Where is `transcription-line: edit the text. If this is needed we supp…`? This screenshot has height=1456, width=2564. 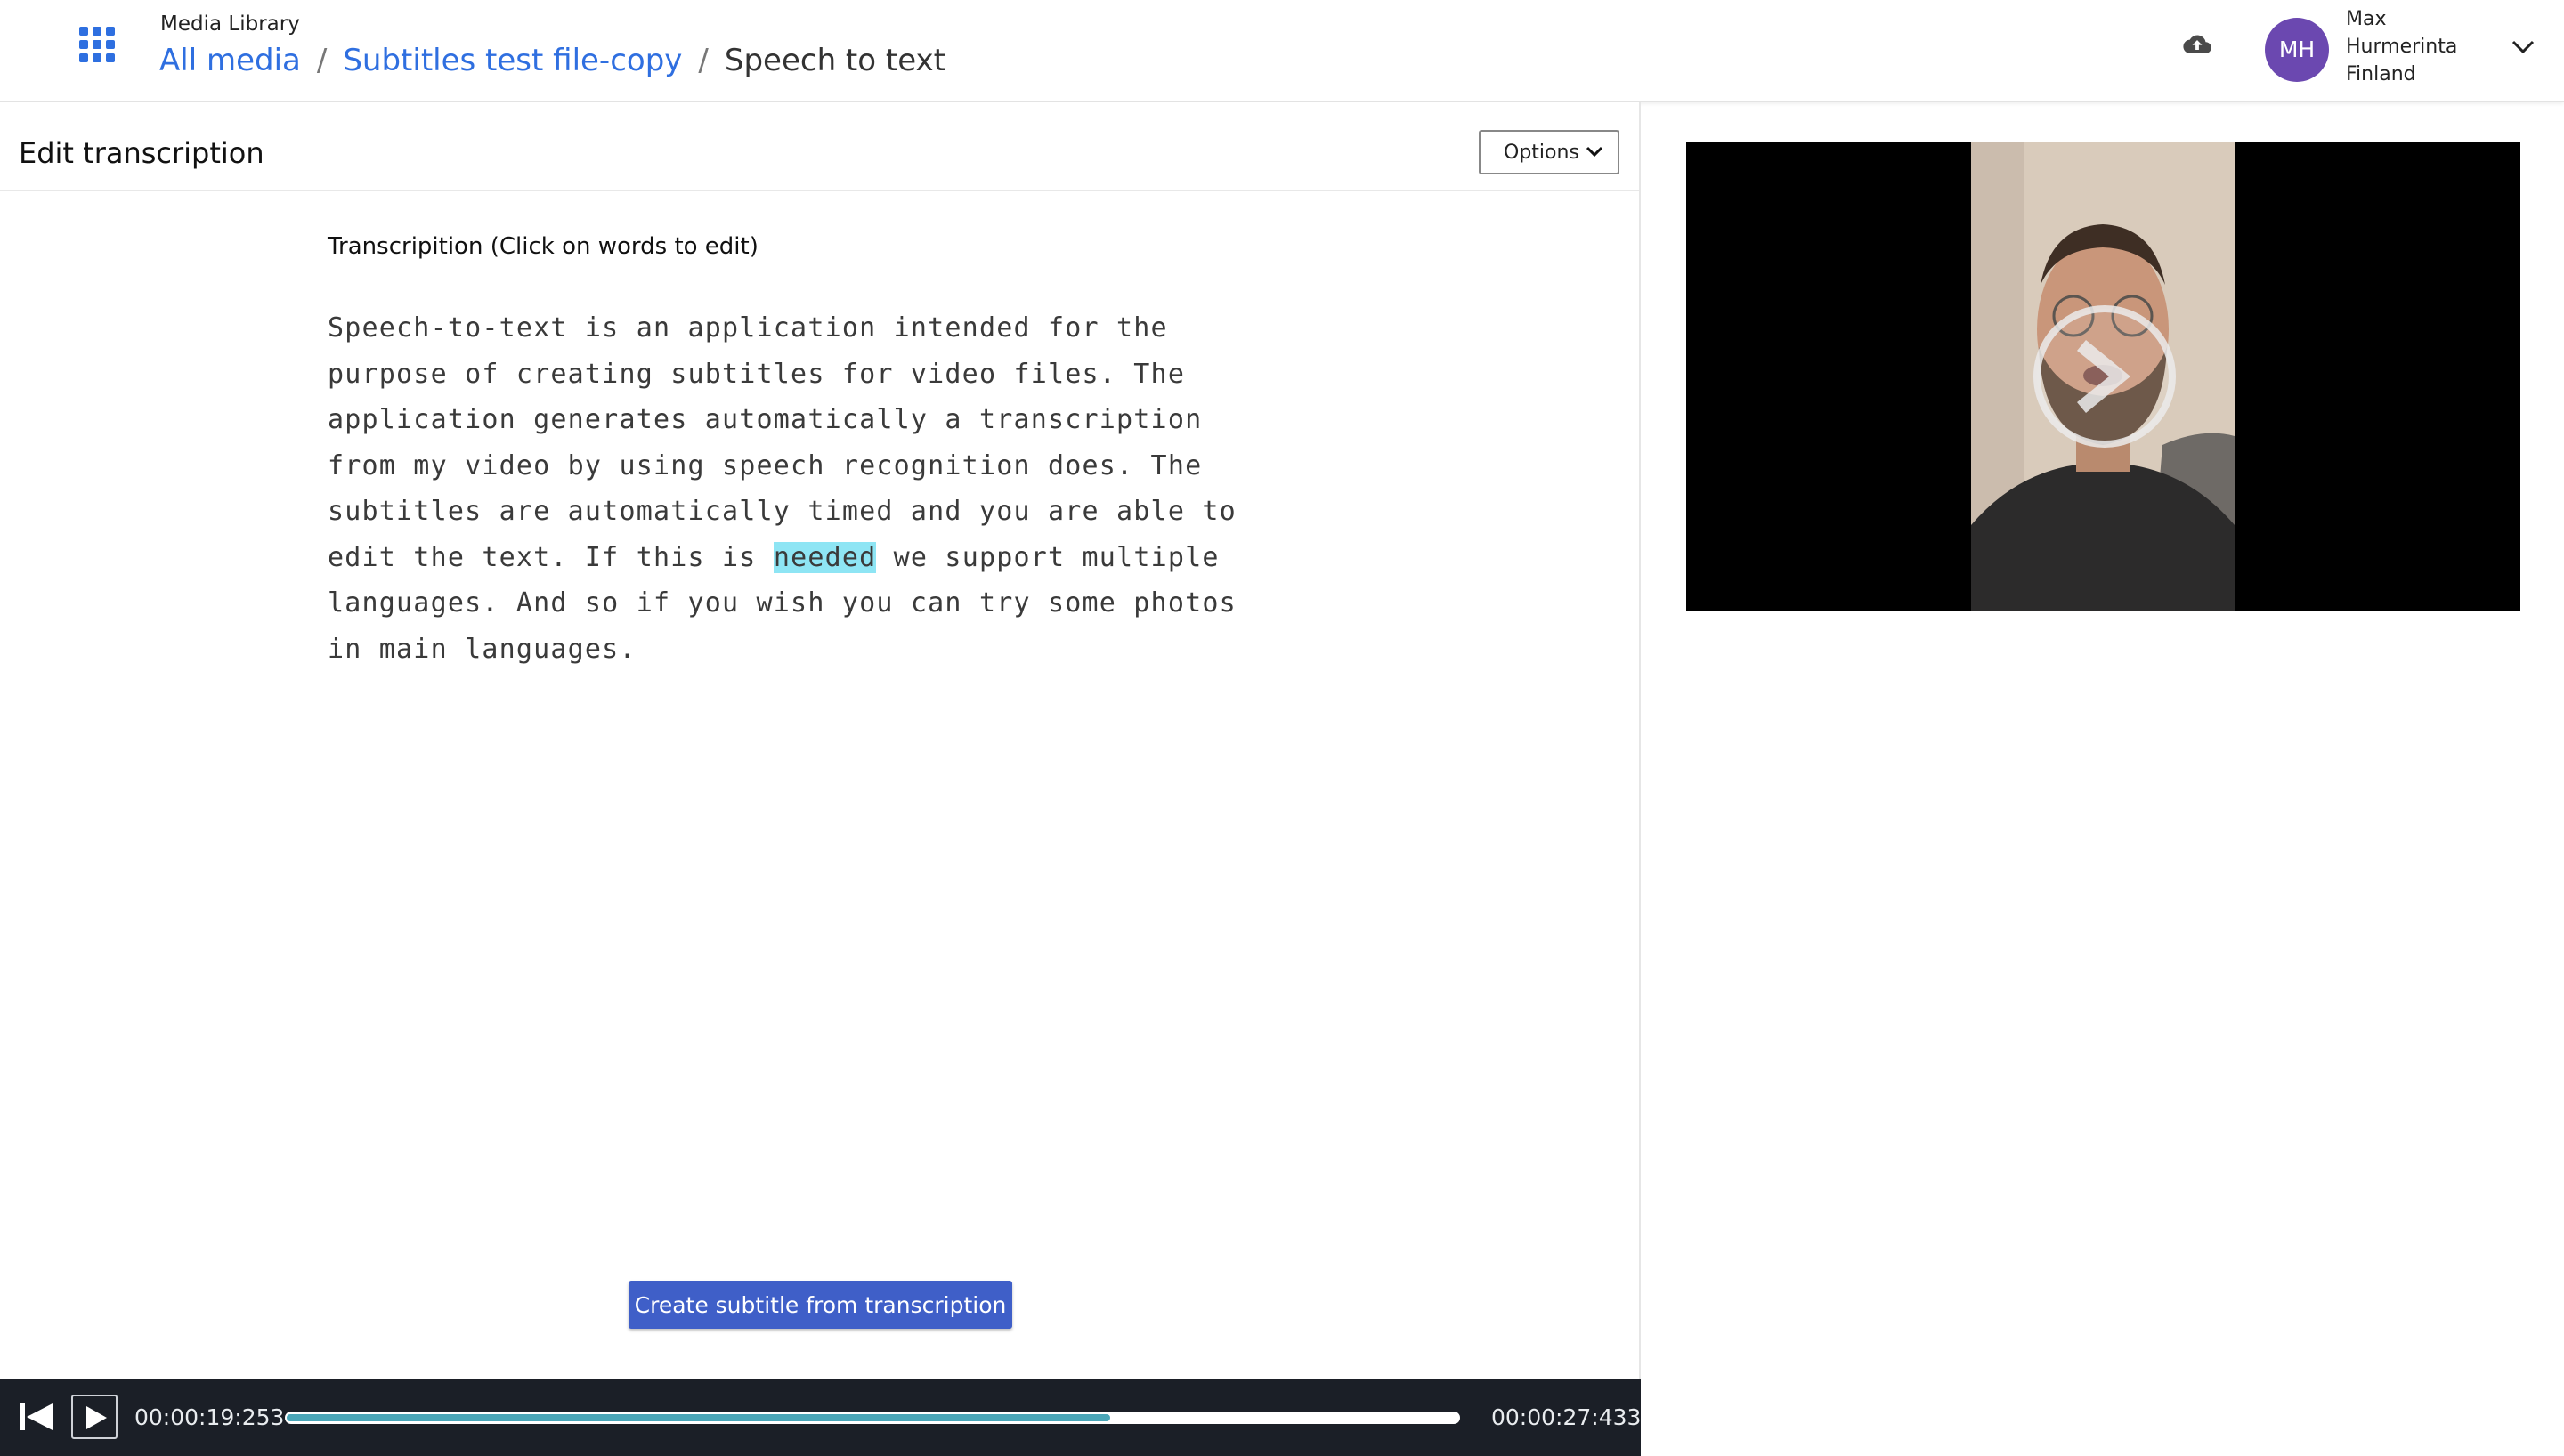 transcription-line: edit the text. If this is needed we supp… is located at coordinates (817, 558).